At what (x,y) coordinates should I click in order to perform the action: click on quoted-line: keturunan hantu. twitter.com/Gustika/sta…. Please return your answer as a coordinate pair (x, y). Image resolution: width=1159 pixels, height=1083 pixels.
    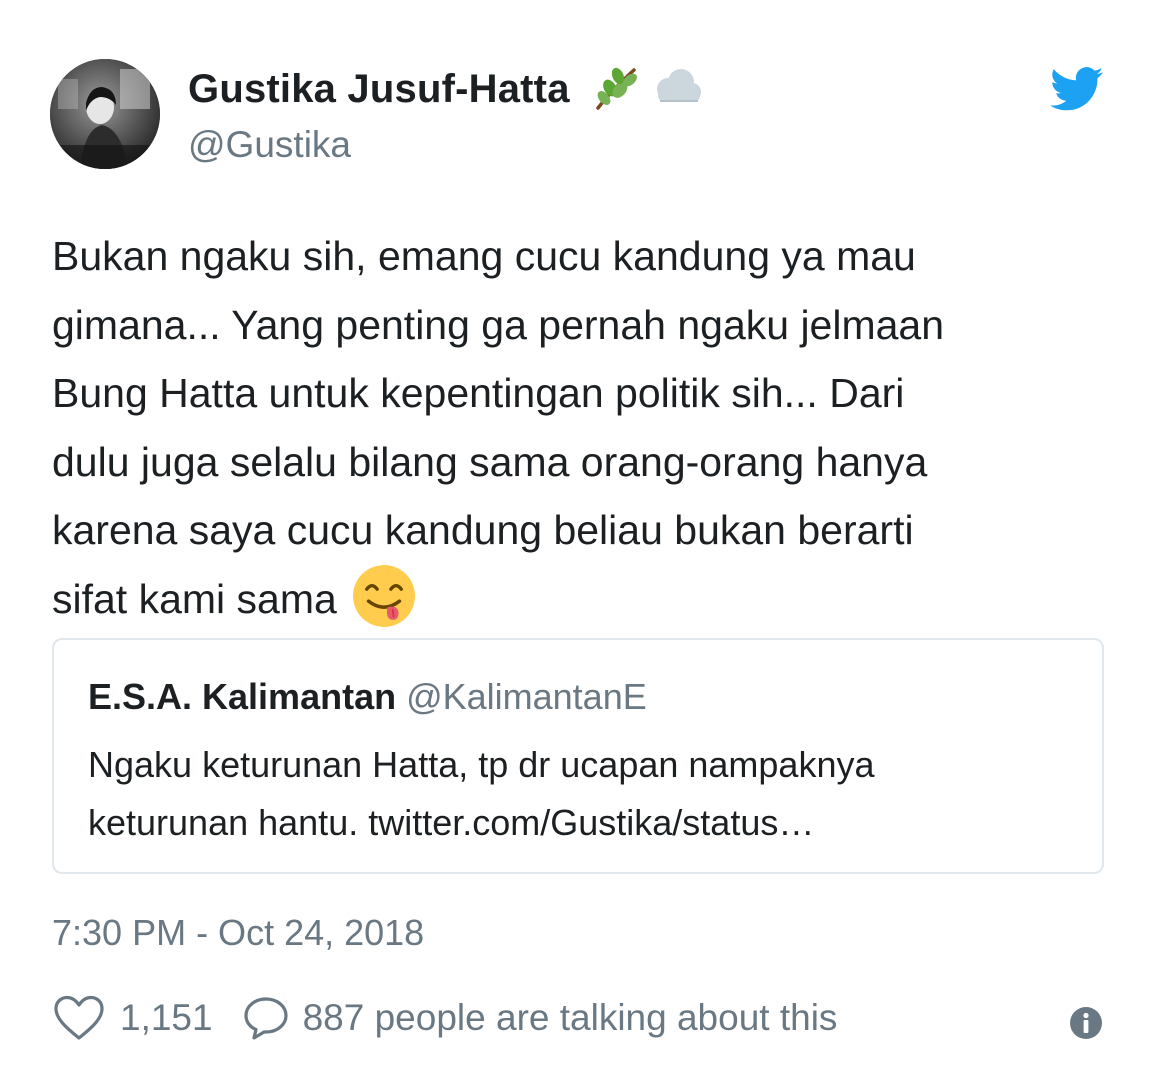
    Looking at the image, I should click on (451, 822).